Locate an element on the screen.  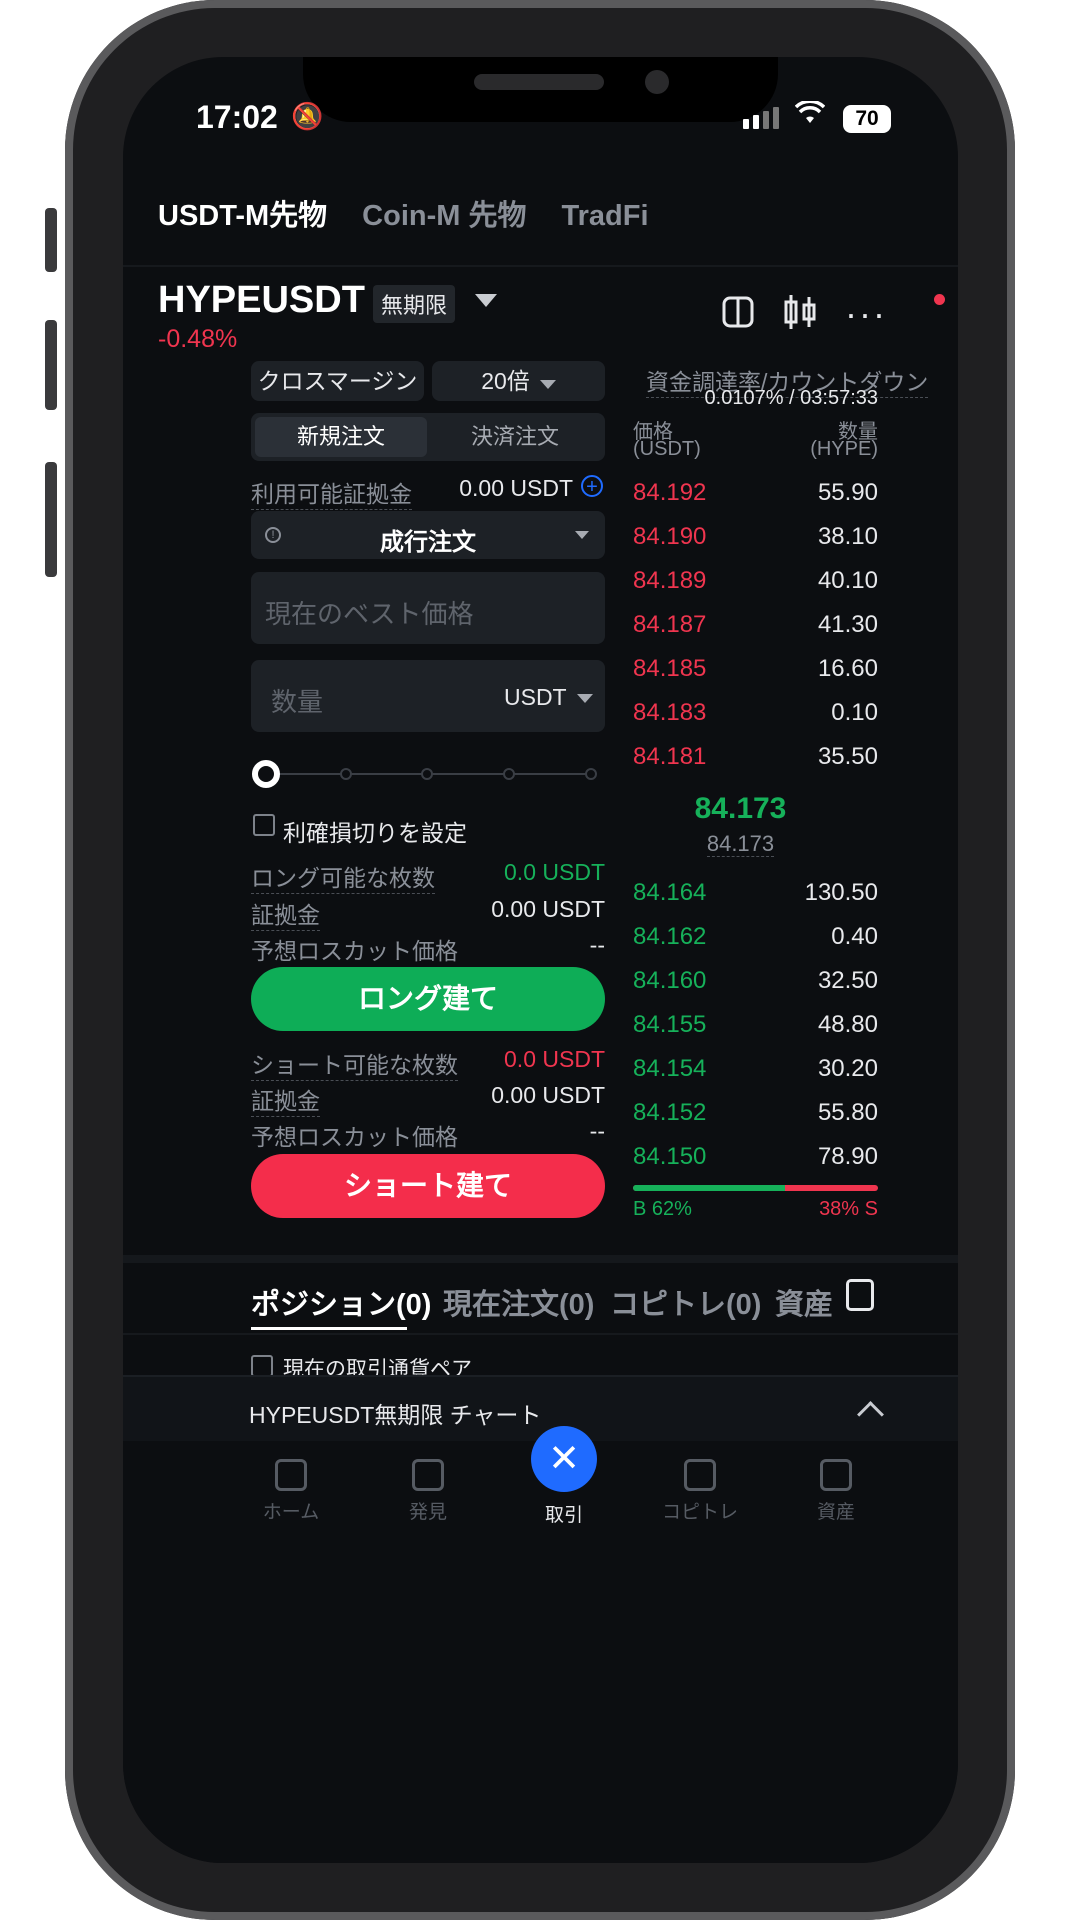
qty-unit: (HYPE) is located at coordinates (844, 449).